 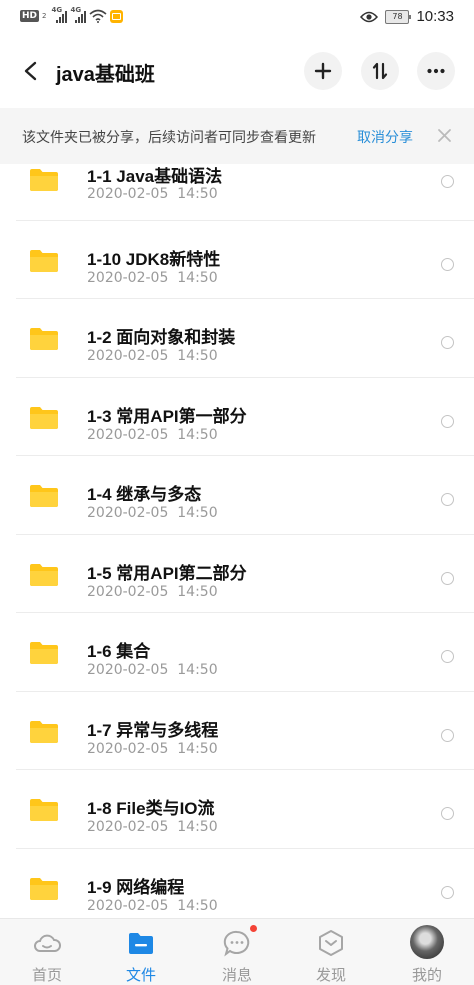 I want to click on page-title: java基础班, so click(x=105, y=75).